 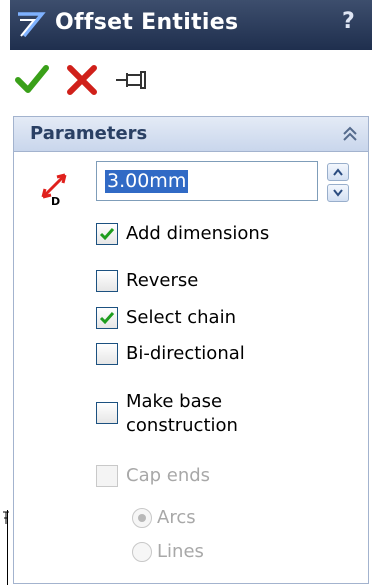 What do you see at coordinates (350, 134) in the screenshot?
I see `double-chevron-up-icon` at bounding box center [350, 134].